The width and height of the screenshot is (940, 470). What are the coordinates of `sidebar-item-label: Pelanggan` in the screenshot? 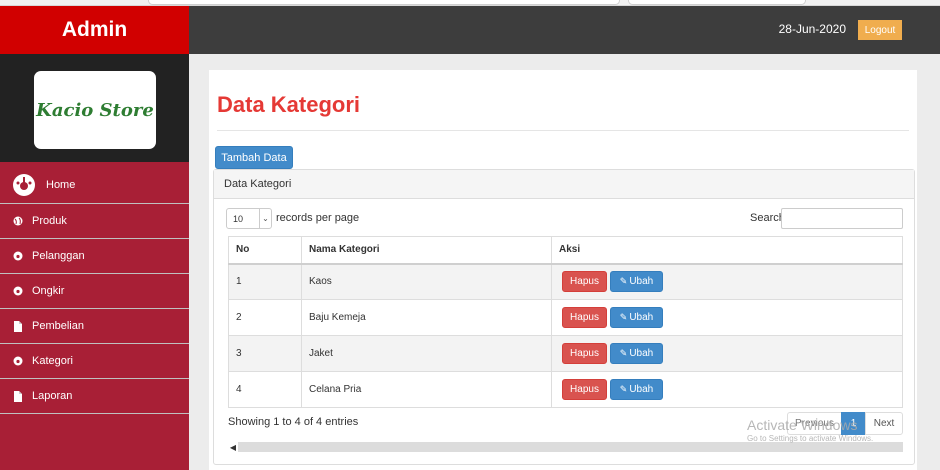 It's located at (58, 256).